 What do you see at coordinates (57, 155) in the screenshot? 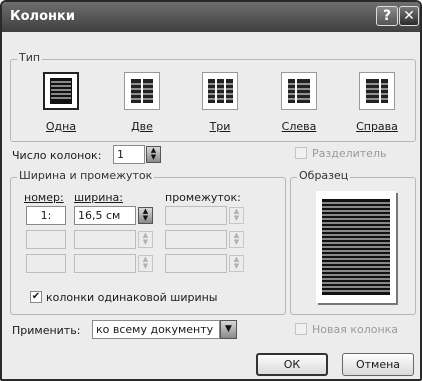
I see `num-columns-label: Число колонок:` at bounding box center [57, 155].